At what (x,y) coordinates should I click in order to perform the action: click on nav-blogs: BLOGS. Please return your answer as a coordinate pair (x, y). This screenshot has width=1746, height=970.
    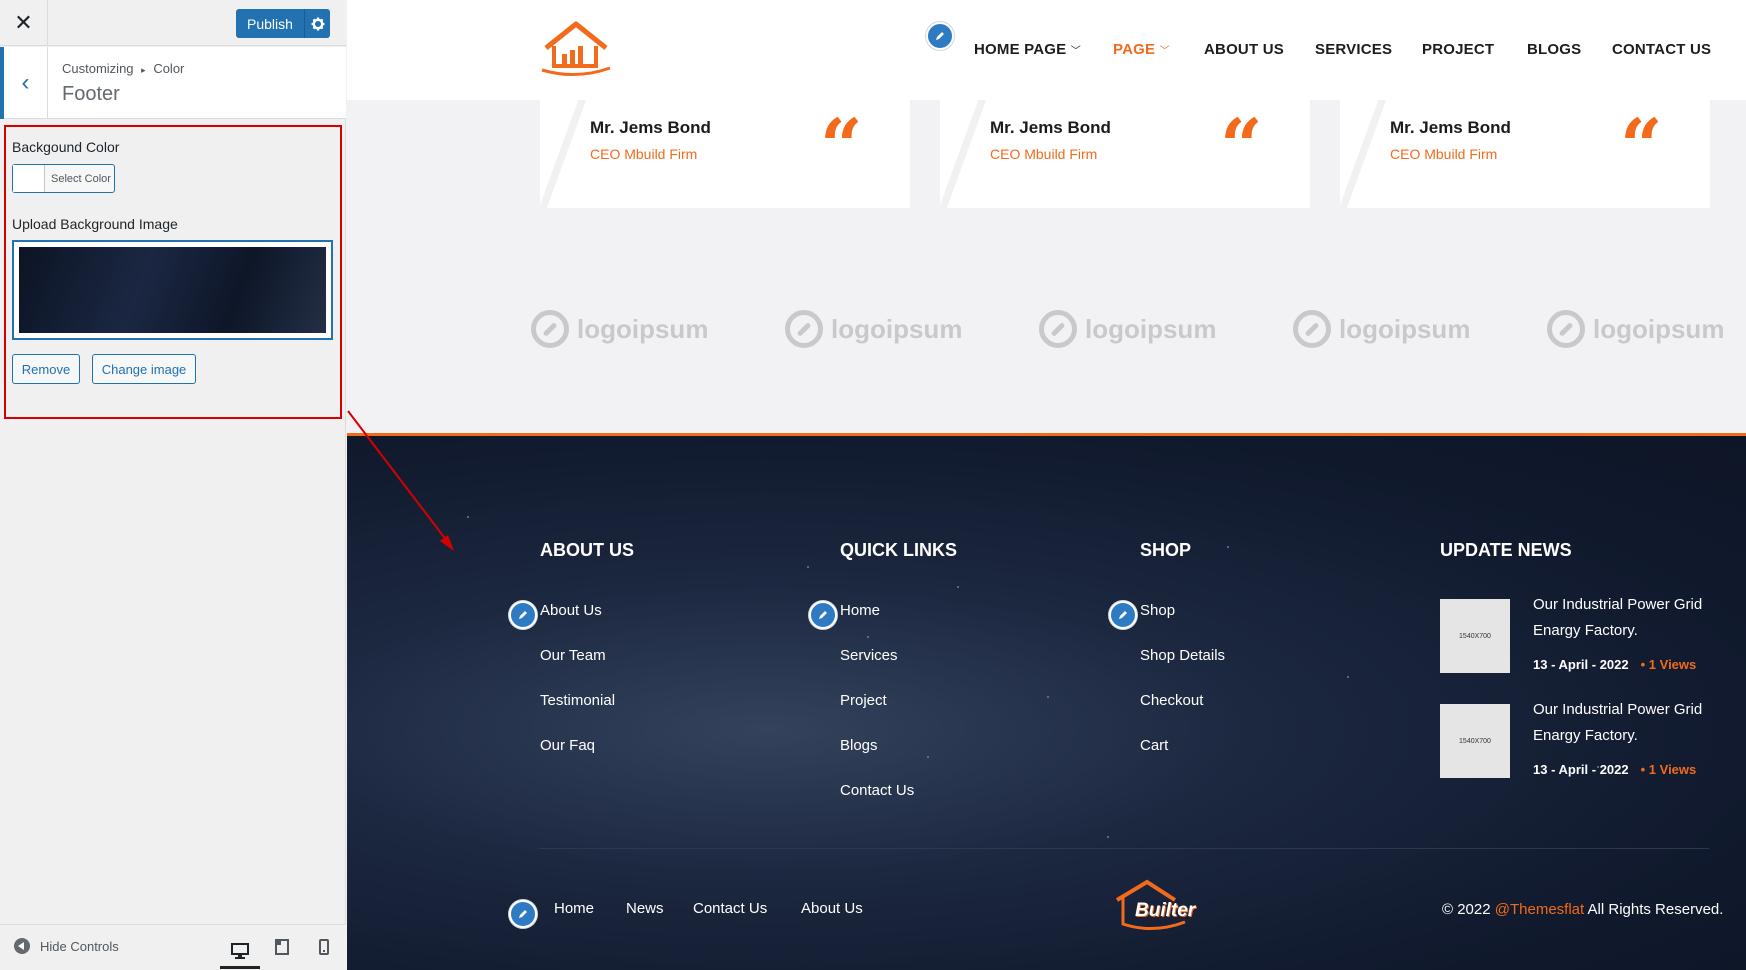
    Looking at the image, I should click on (1554, 49).